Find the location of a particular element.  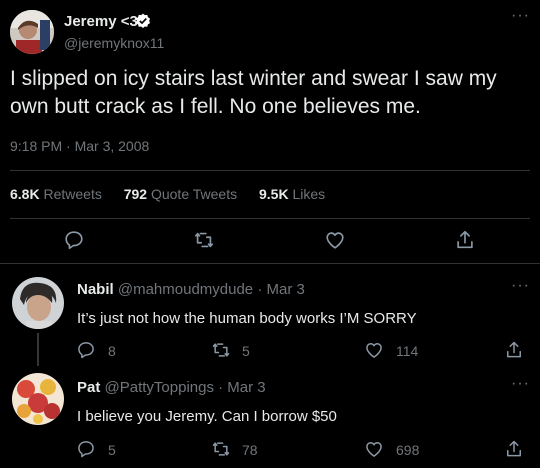

reply-header: Pat @PattyToppings · Mar 3 is located at coordinates (171, 387).